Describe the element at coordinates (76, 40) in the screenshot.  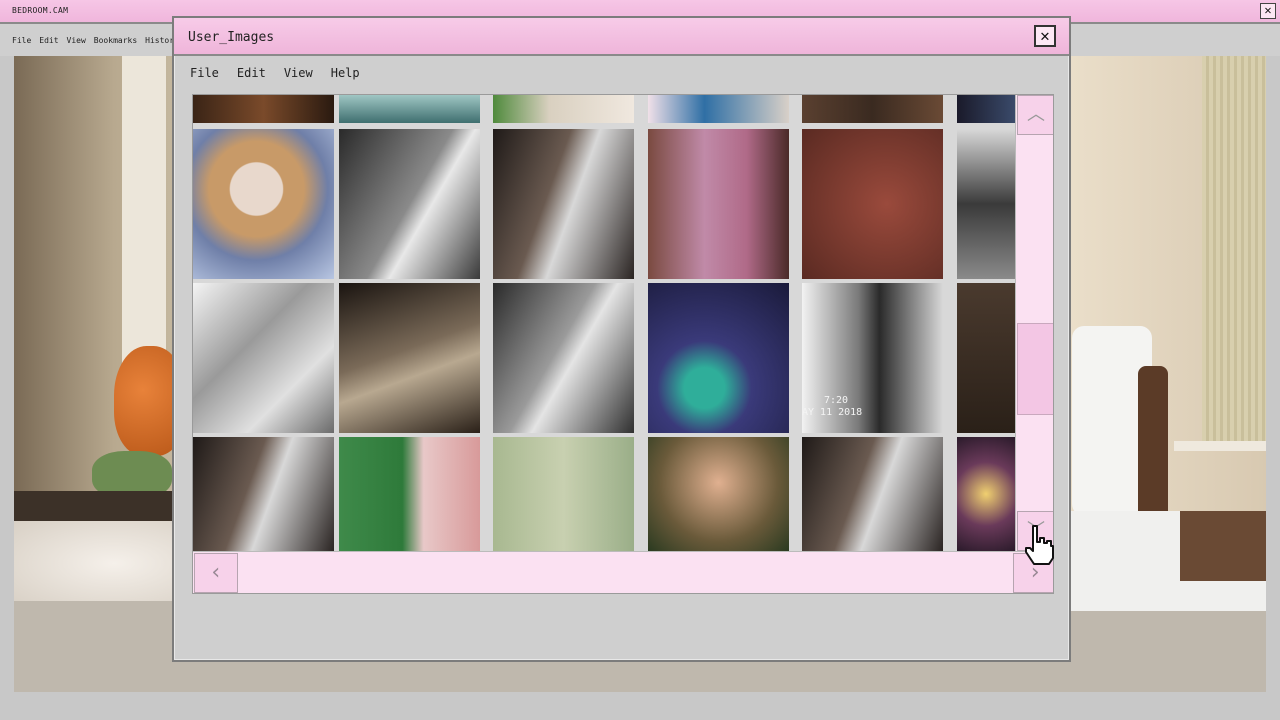
I see `outer-menu-view: View` at that location.